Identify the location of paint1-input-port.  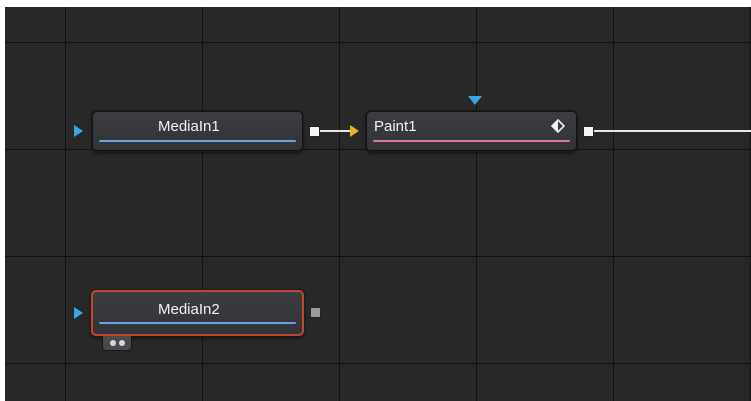
(354, 131).